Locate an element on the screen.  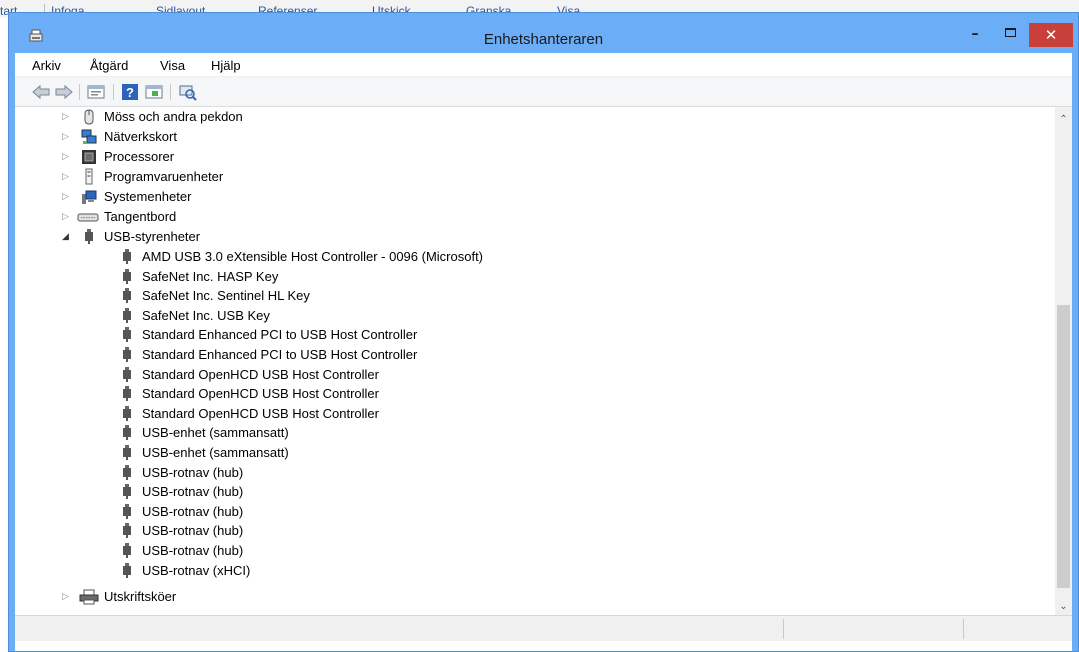
tree-category-label: Utskriftsköer is located at coordinates (140, 596).